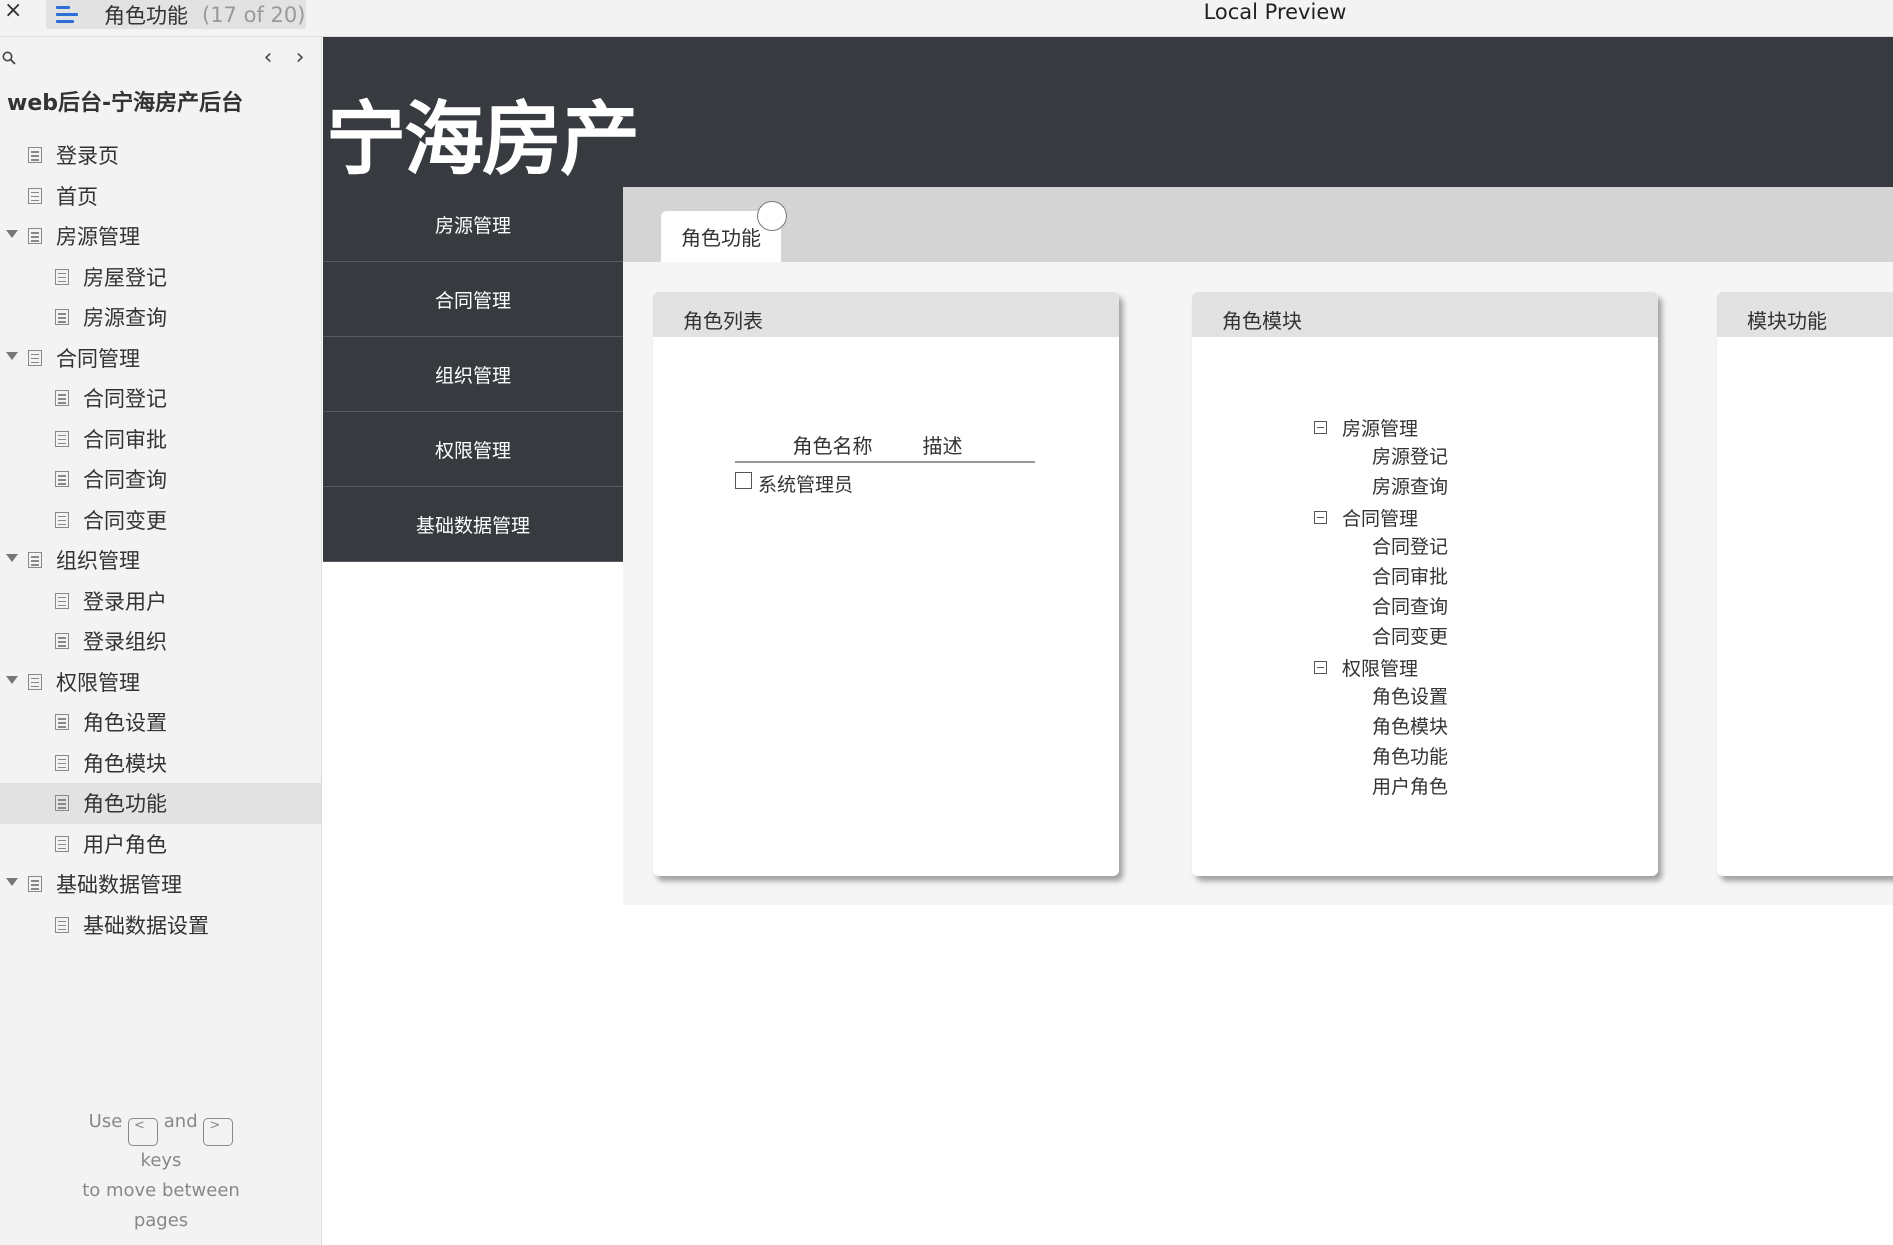 This screenshot has width=1893, height=1245. Describe the element at coordinates (160, 439) in the screenshot. I see `sidebar-item: 合同审批` at that location.